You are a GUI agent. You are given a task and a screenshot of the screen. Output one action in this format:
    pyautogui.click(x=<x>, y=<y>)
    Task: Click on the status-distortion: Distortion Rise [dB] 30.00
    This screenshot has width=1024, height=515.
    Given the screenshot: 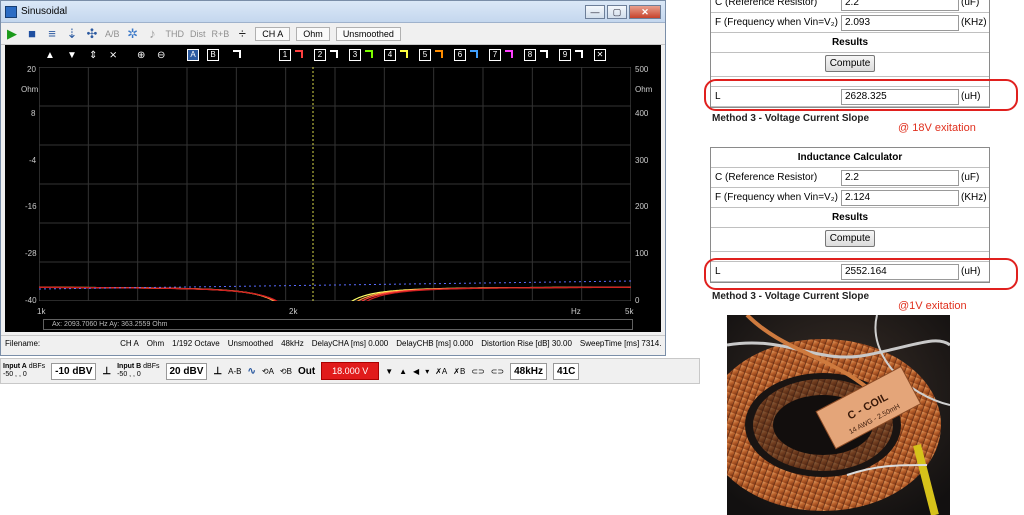 What is the action you would take?
    pyautogui.click(x=526, y=343)
    